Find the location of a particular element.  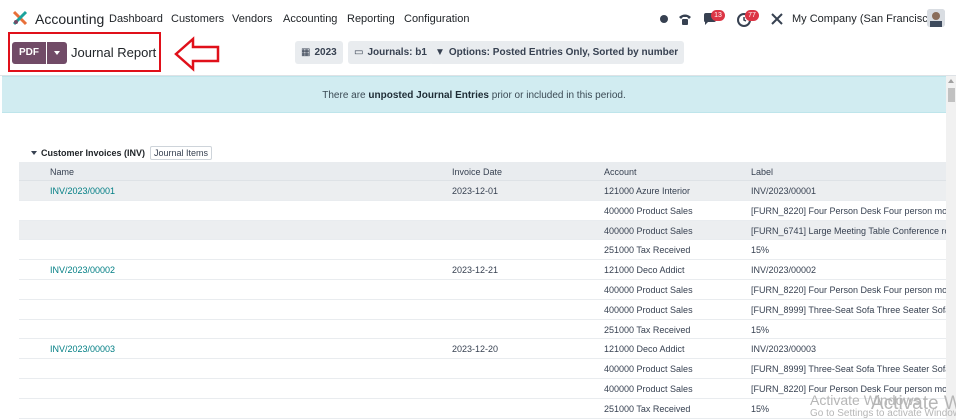

filter-date-button: ▦ 2023 is located at coordinates (319, 52).